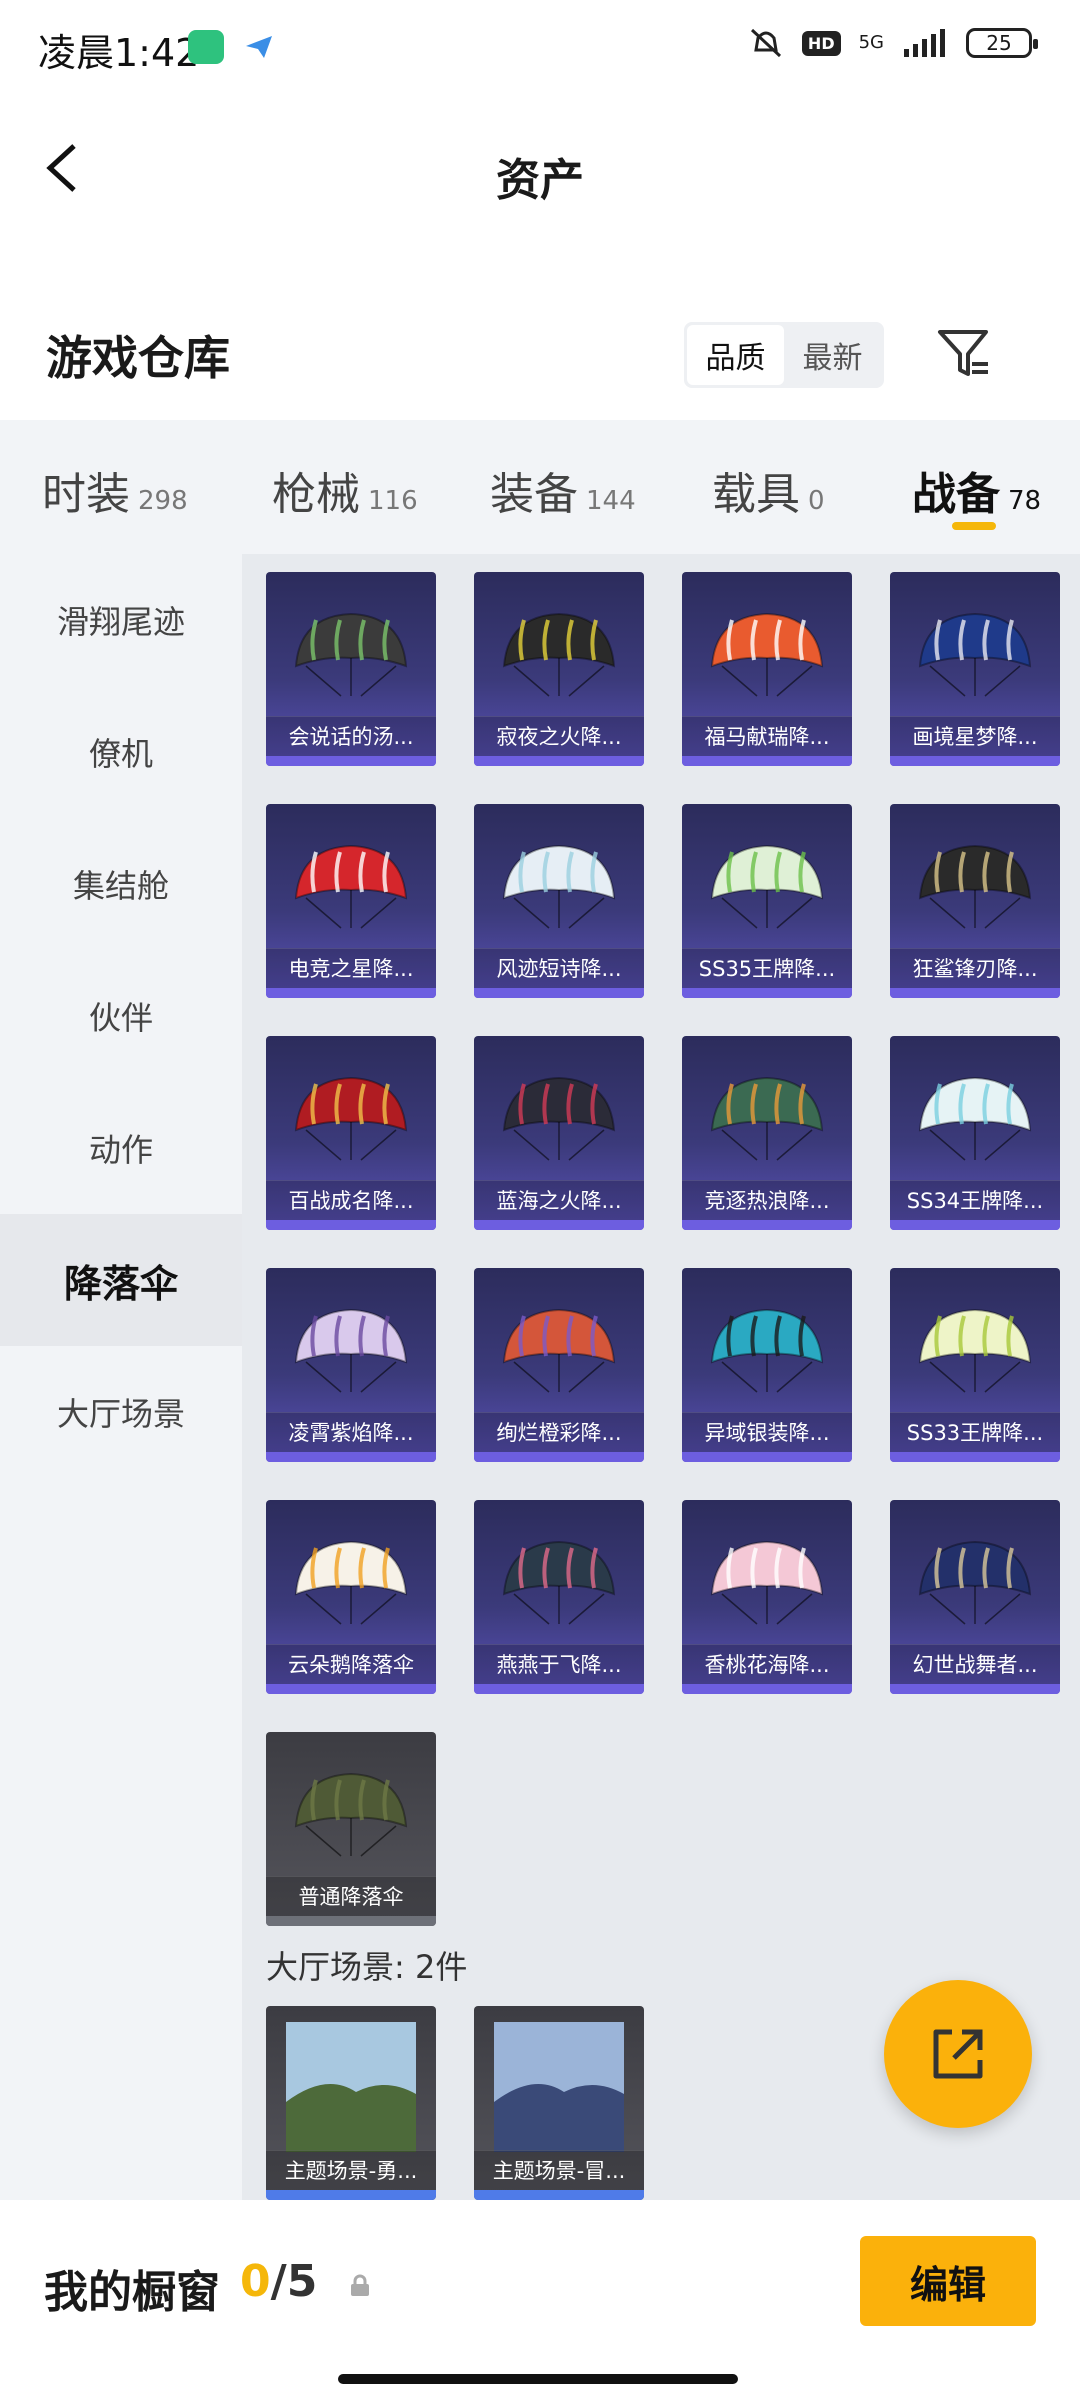  I want to click on sidebar-item-parachute: 降落伞, so click(121, 1280).